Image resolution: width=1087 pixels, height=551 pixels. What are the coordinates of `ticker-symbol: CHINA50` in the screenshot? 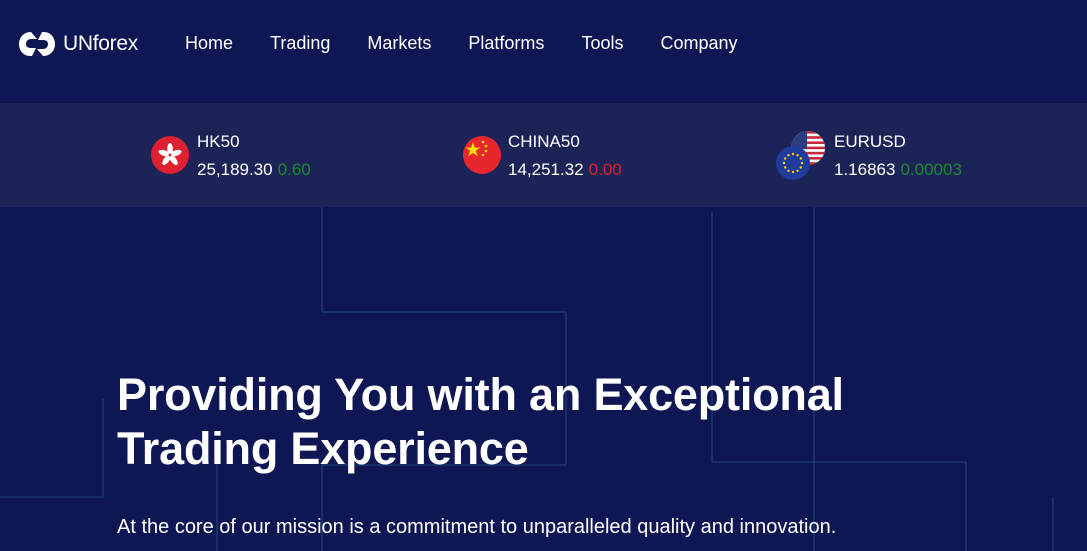 It's located at (544, 141).